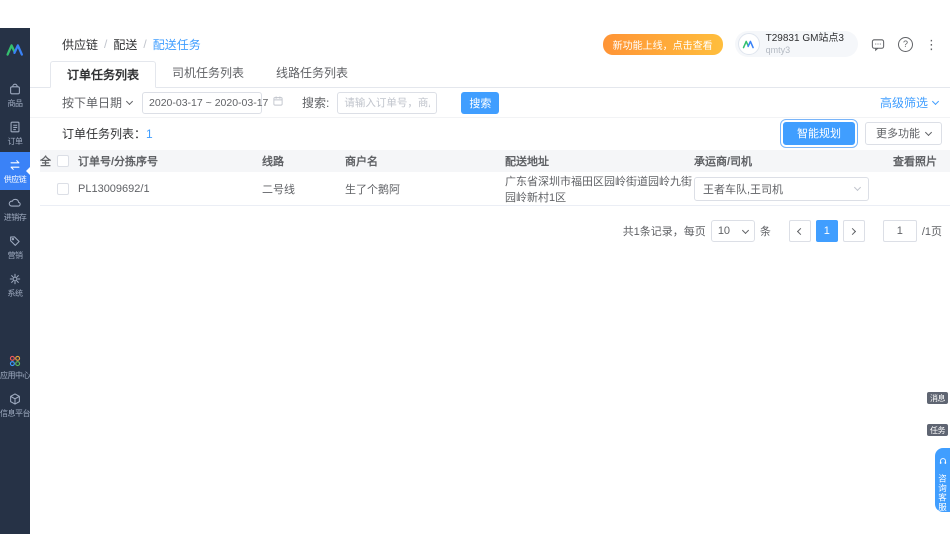 The width and height of the screenshot is (950, 549). Describe the element at coordinates (723, 162) in the screenshot. I see `col-header-carrier: 承运商/司机` at that location.